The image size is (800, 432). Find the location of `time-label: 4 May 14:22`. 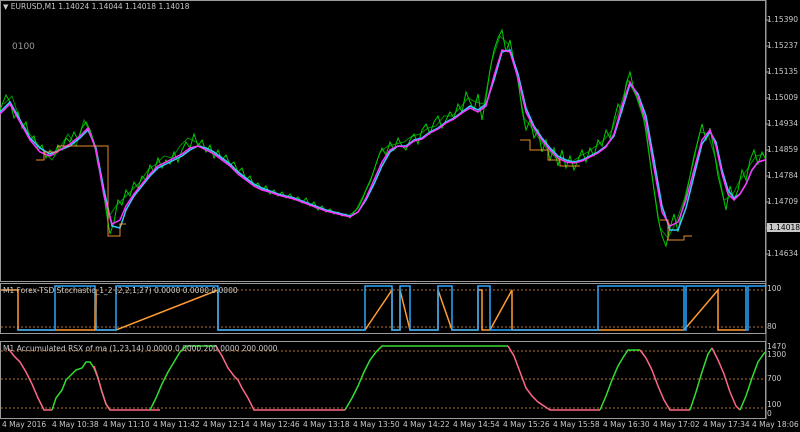

time-label: 4 May 14:22 is located at coordinates (426, 424).